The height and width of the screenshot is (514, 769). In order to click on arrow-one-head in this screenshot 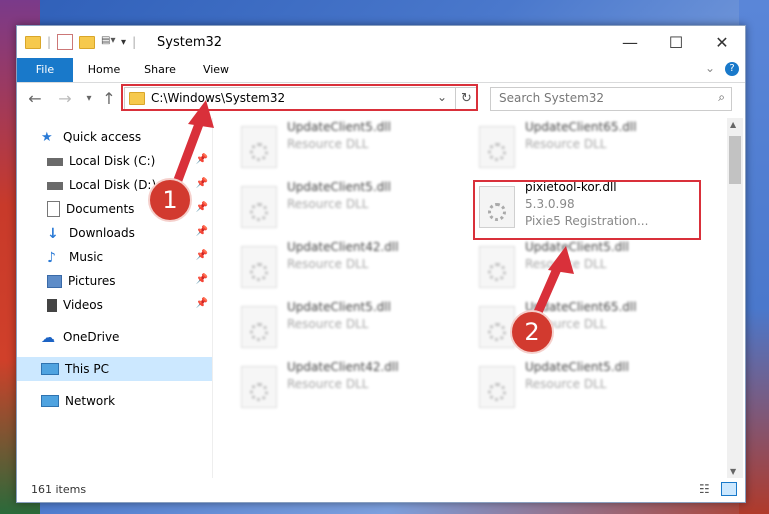, I will do `click(201, 114)`.